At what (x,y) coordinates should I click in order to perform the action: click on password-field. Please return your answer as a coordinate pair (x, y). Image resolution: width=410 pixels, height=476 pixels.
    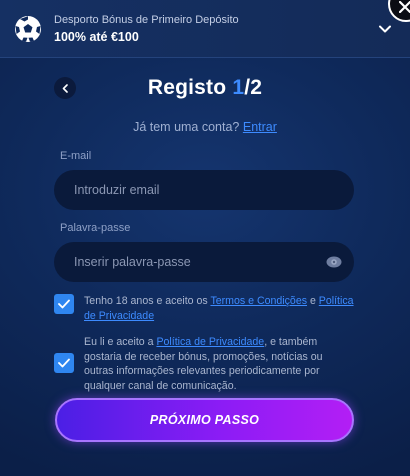
    Looking at the image, I should click on (200, 262).